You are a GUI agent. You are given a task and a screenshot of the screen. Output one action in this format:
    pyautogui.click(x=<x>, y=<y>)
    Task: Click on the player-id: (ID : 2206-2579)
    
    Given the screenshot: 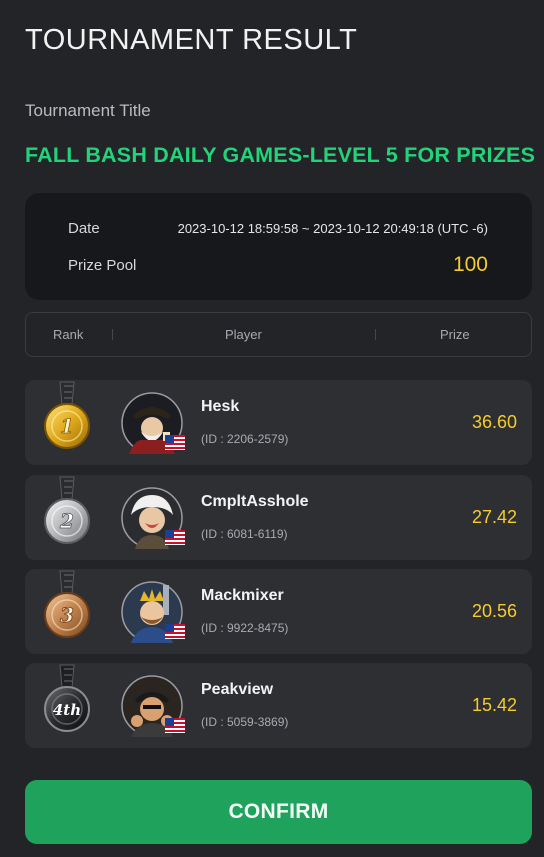 What is the action you would take?
    pyautogui.click(x=245, y=439)
    